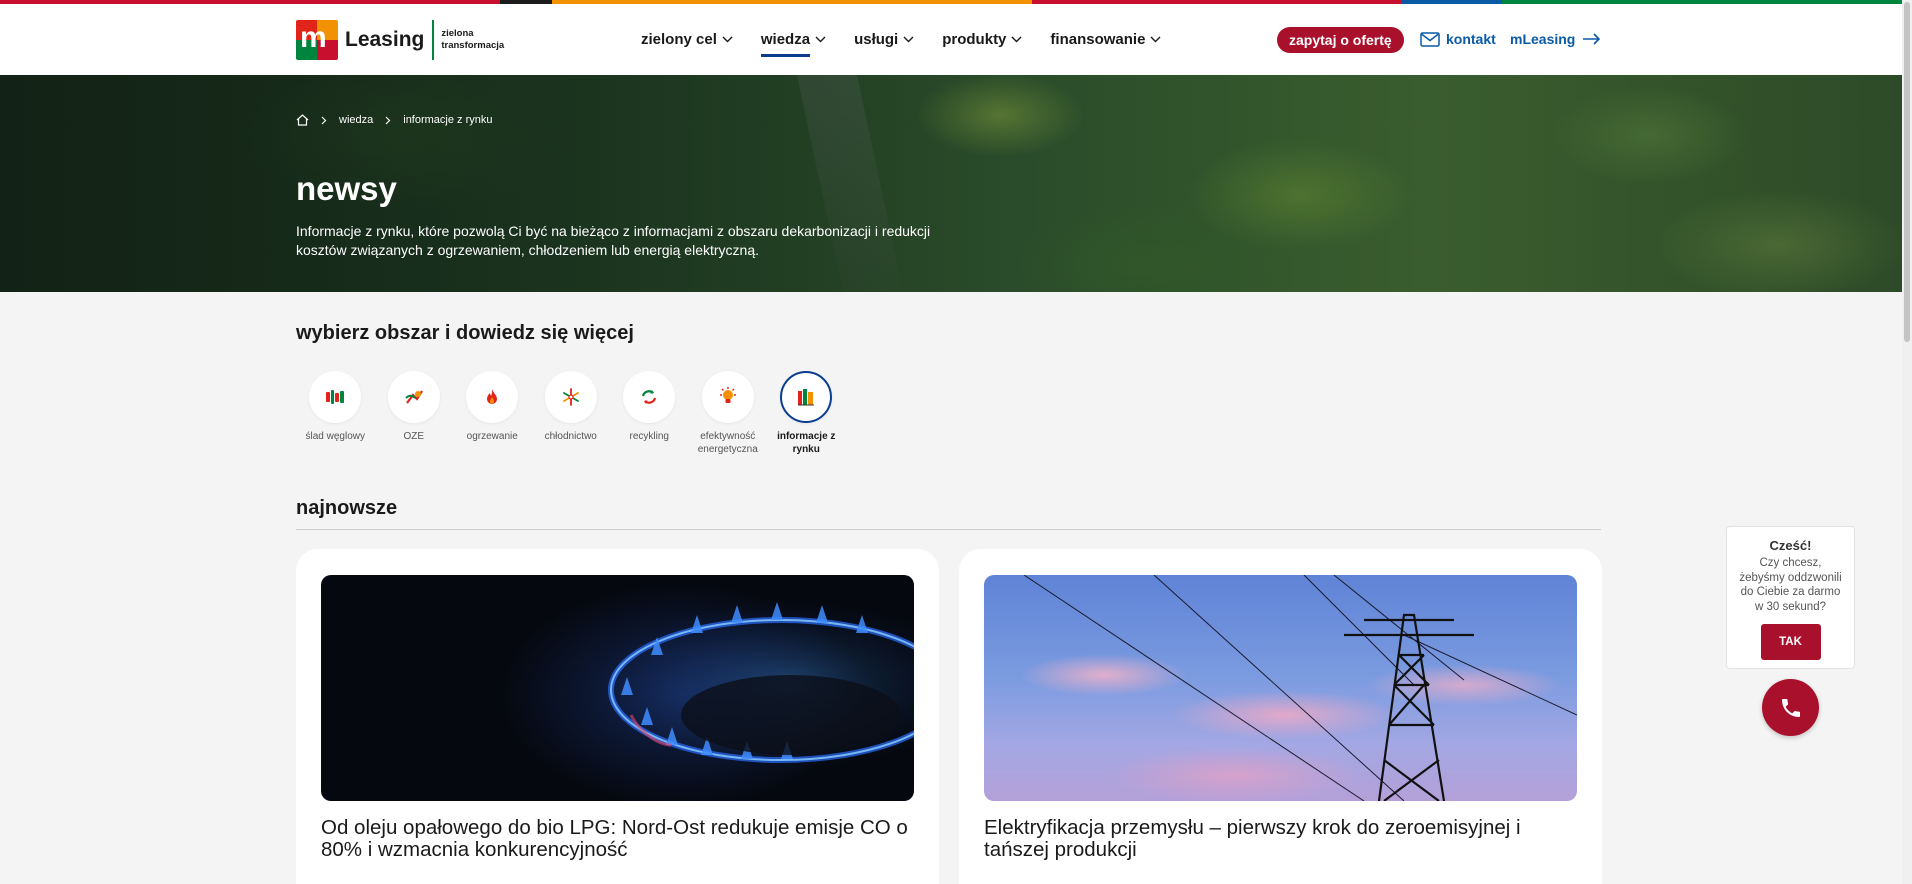 The image size is (1912, 884). What do you see at coordinates (347, 508) in the screenshot?
I see `newest-heading: najnowsze` at bounding box center [347, 508].